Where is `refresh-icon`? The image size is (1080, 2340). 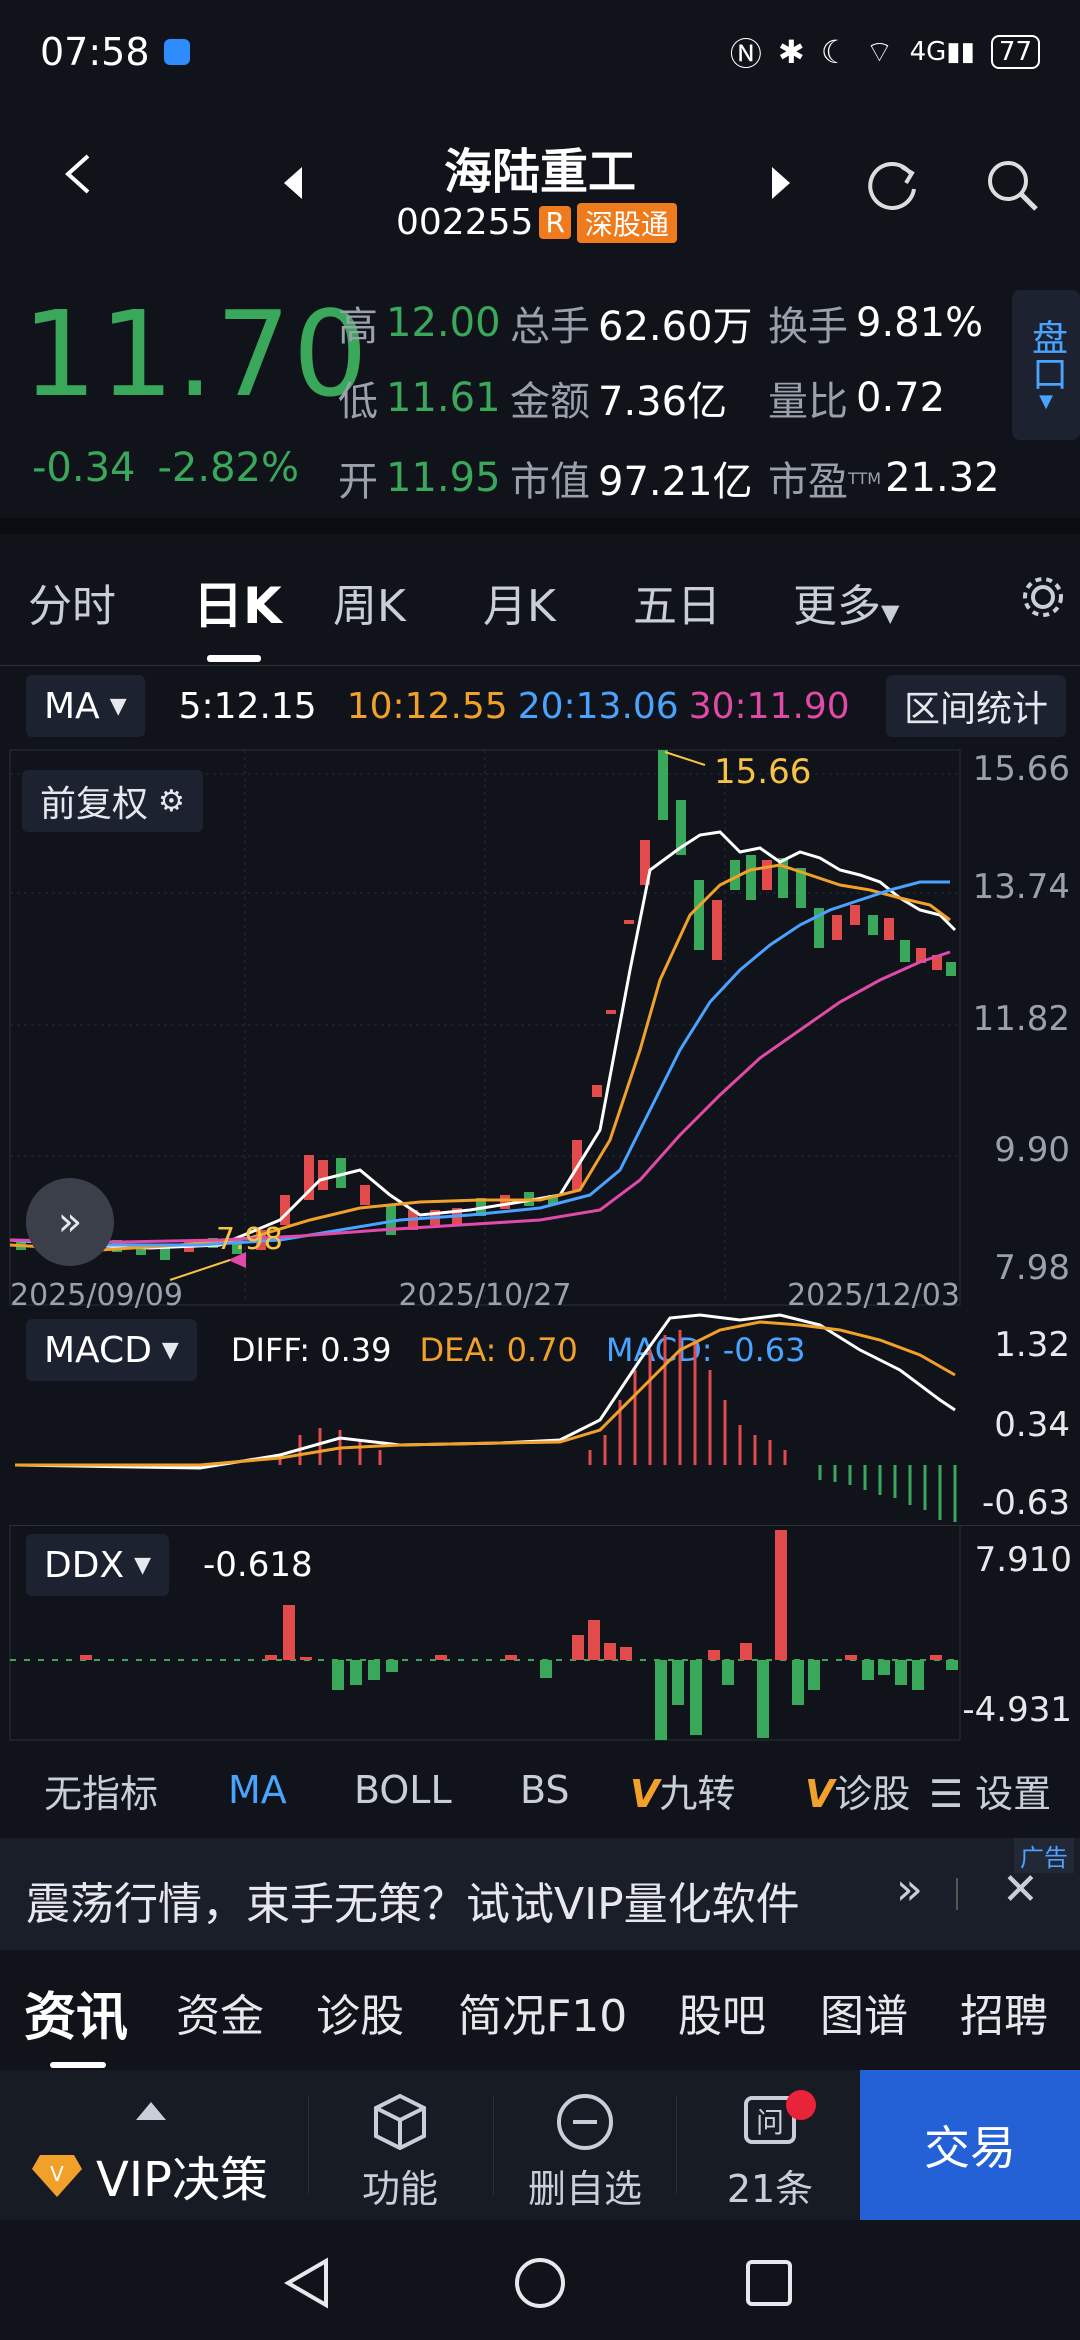
refresh-icon is located at coordinates (892, 186).